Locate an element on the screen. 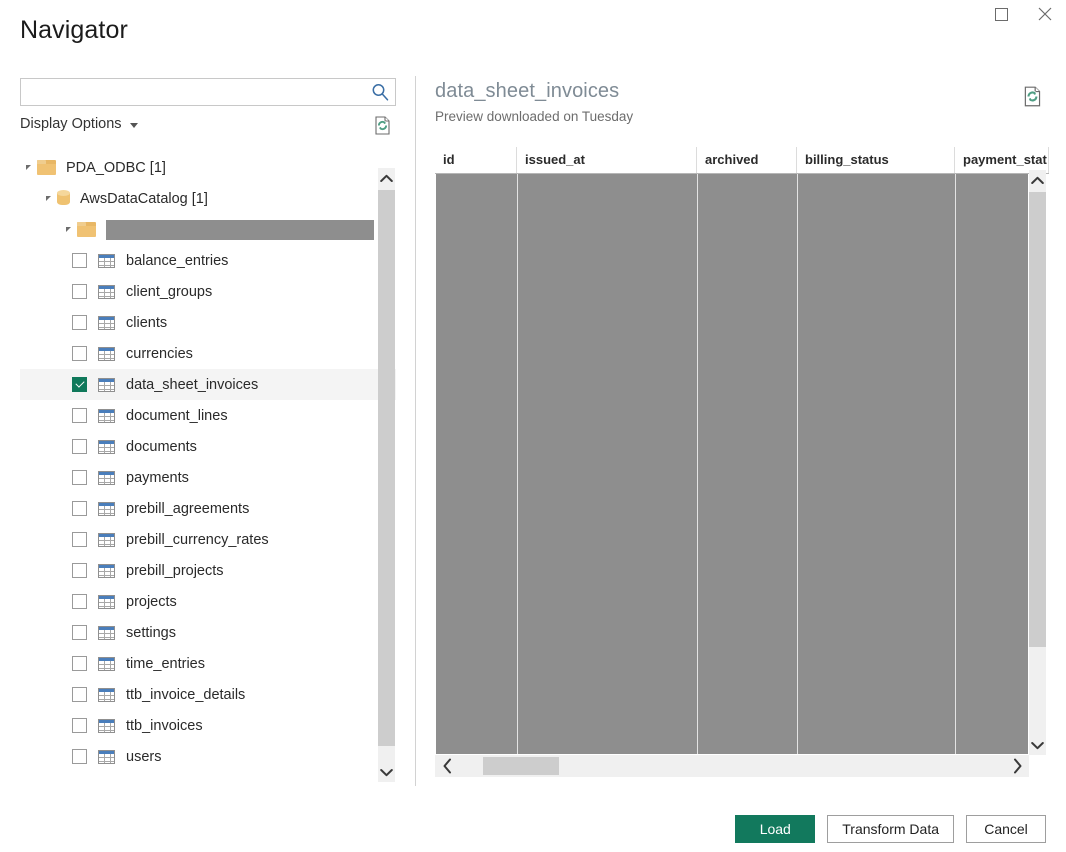  tree-vertical-scrollbar is located at coordinates (386, 475).